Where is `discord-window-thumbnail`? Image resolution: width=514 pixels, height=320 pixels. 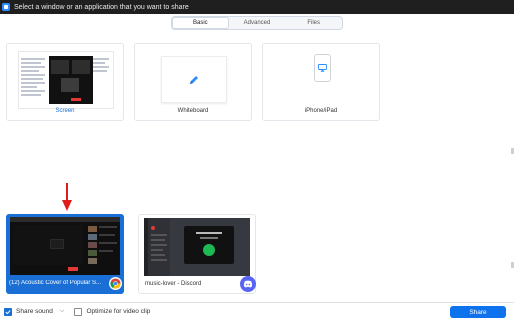
discord-window-thumbnail is located at coordinates (197, 247).